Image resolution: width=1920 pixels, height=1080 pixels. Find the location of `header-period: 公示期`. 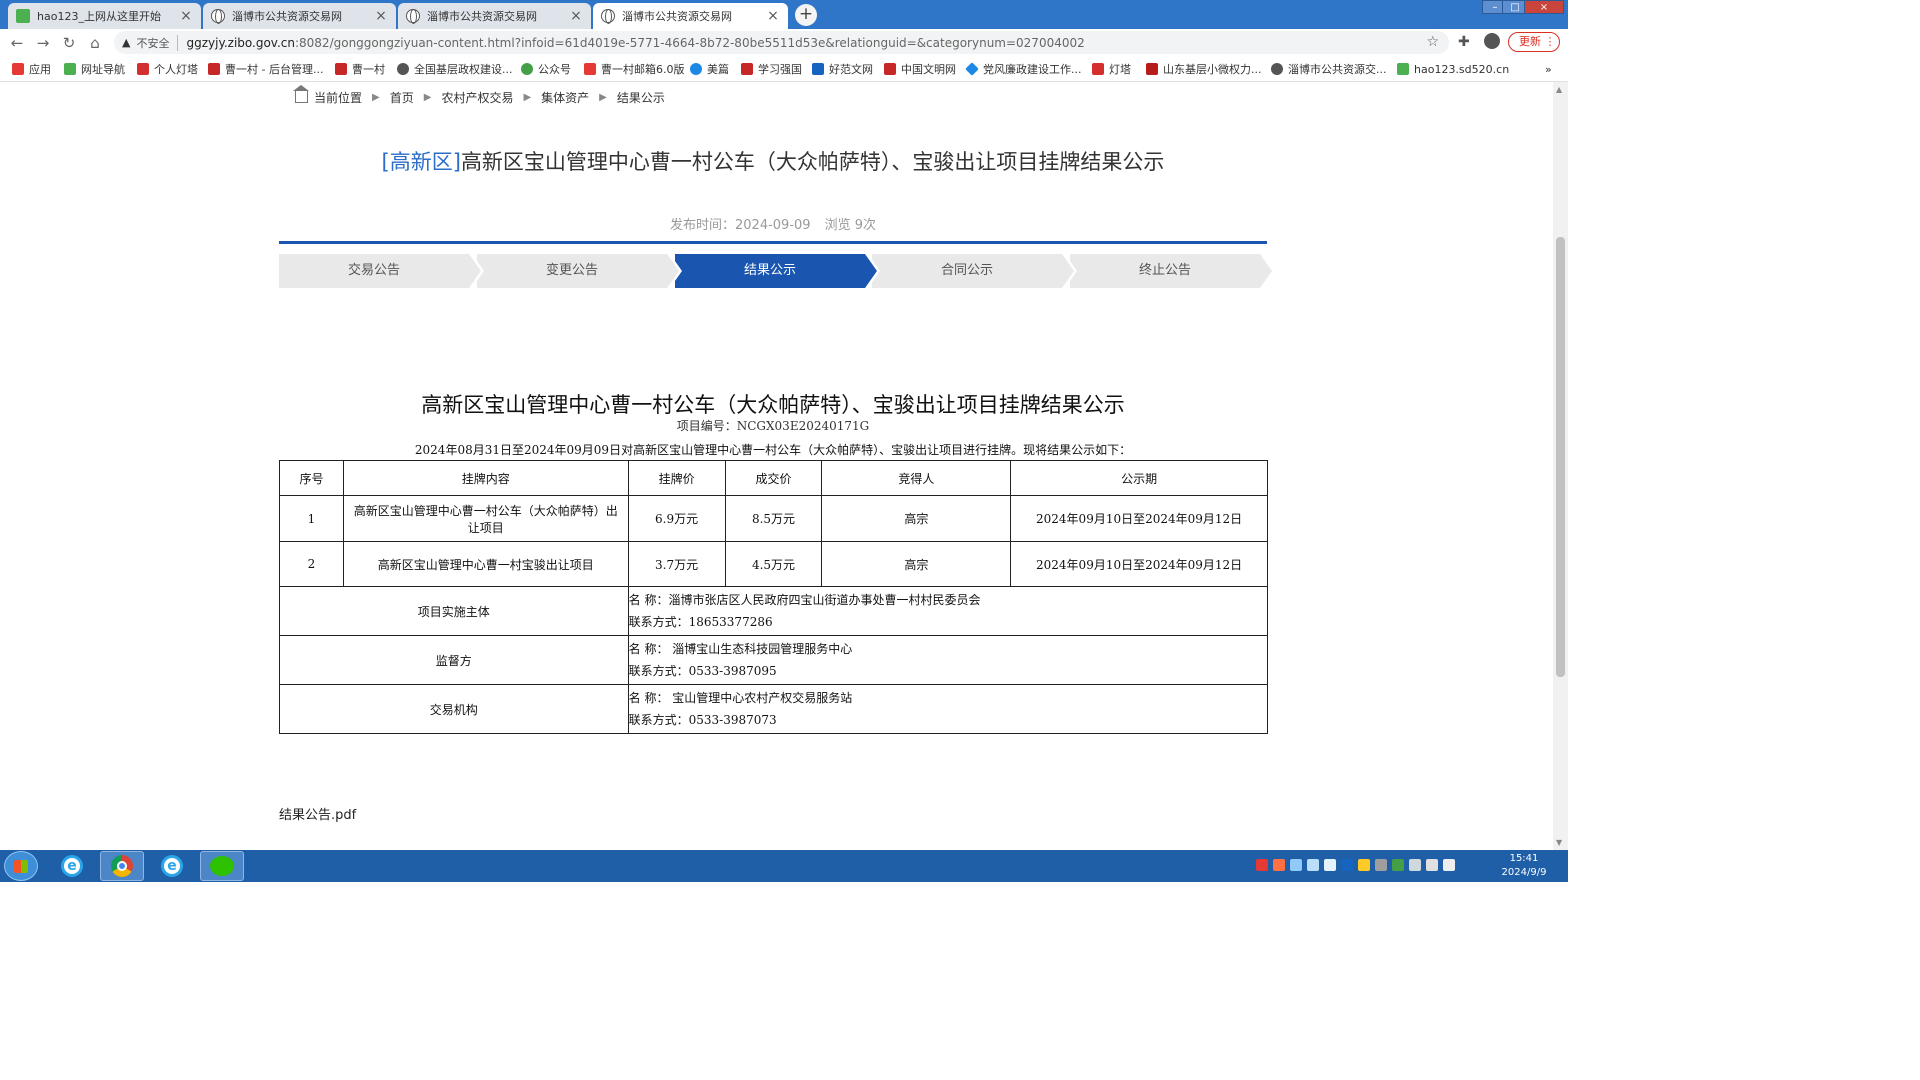

header-period: 公示期 is located at coordinates (1139, 478).